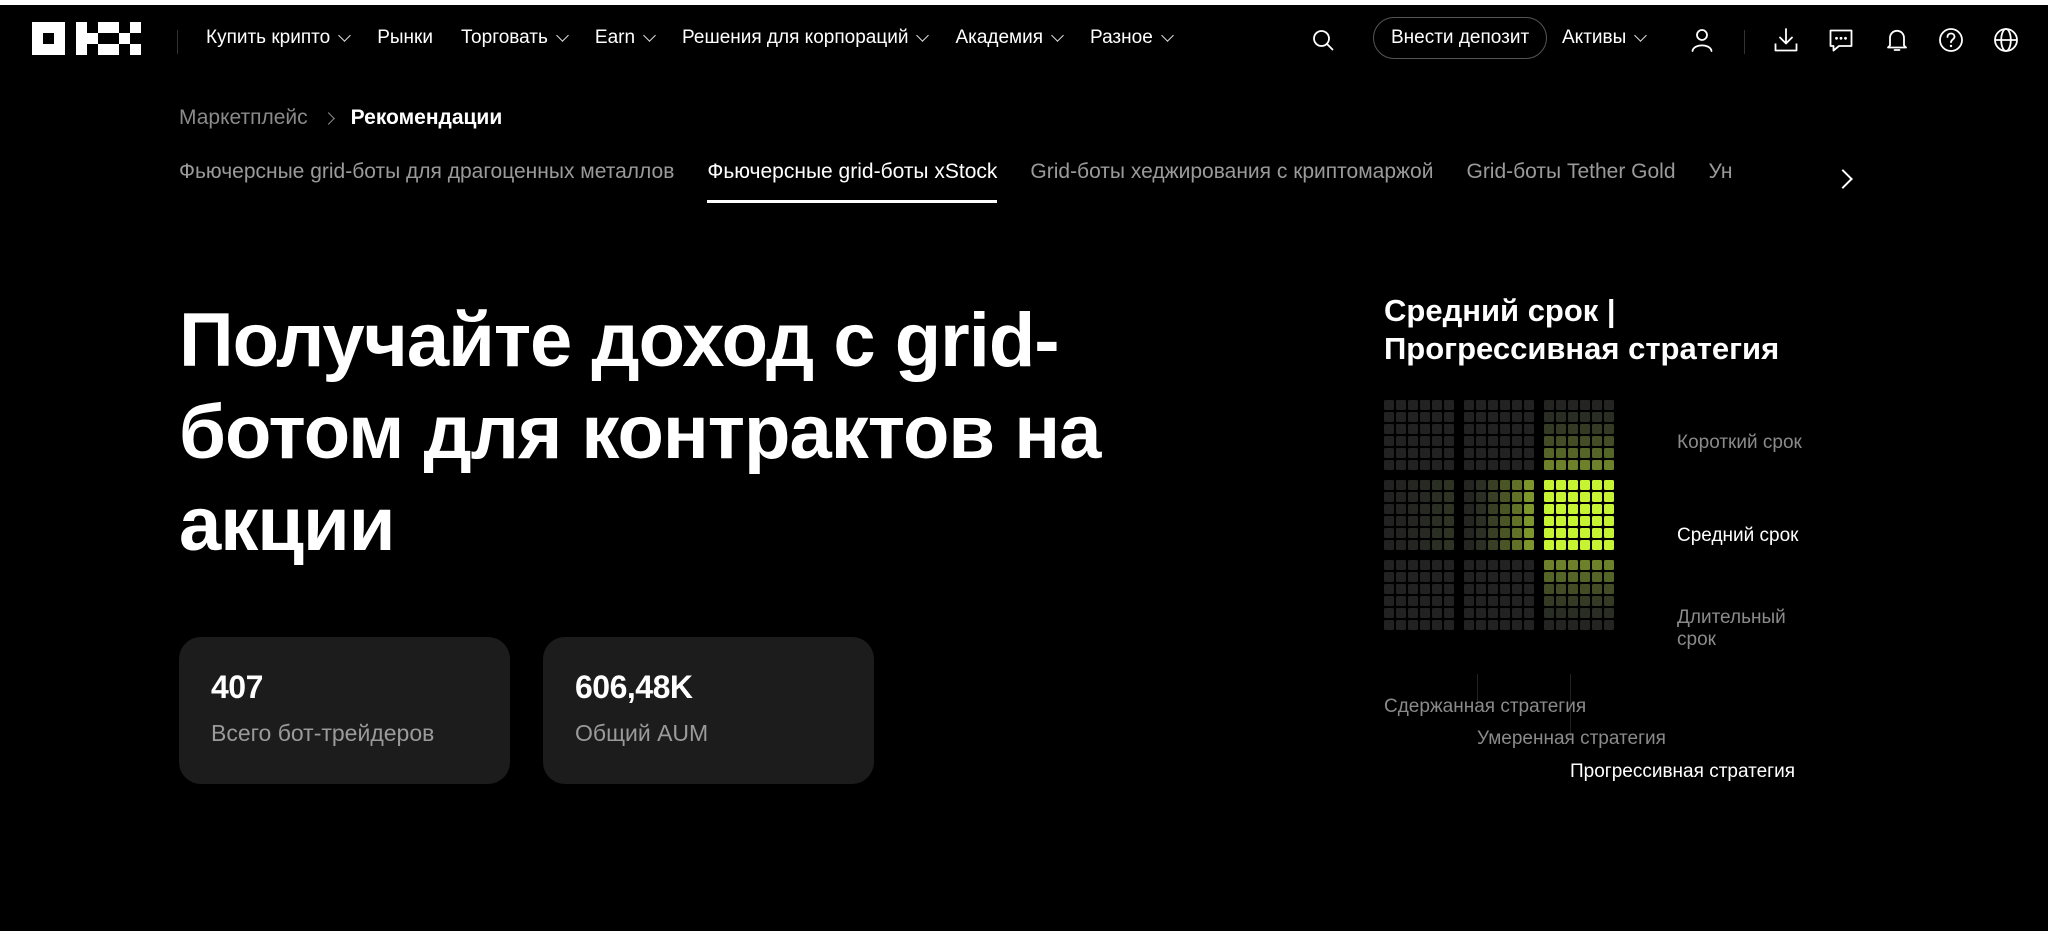 The image size is (2048, 934). I want to click on stat-card-traders: 407 Всего бот-трейдеров, so click(344, 710).